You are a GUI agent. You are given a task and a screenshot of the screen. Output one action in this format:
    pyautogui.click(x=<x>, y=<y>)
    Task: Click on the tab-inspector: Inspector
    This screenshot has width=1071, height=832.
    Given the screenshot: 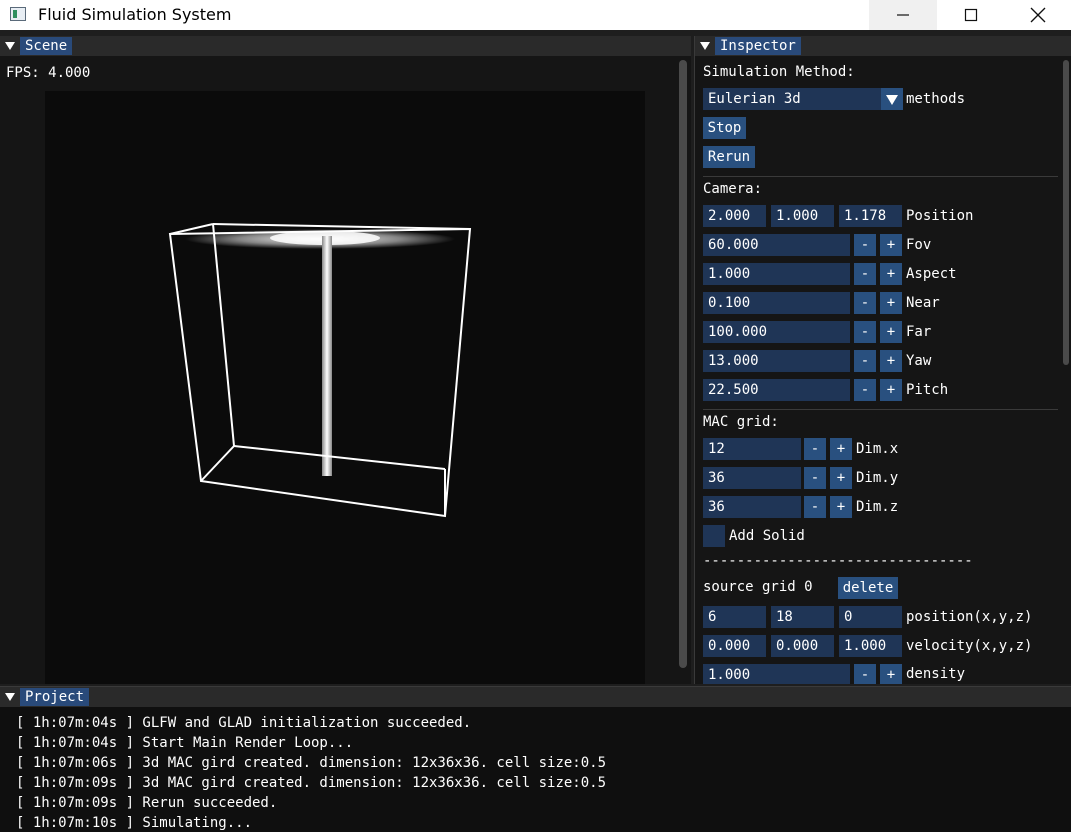 What is the action you would take?
    pyautogui.click(x=758, y=46)
    